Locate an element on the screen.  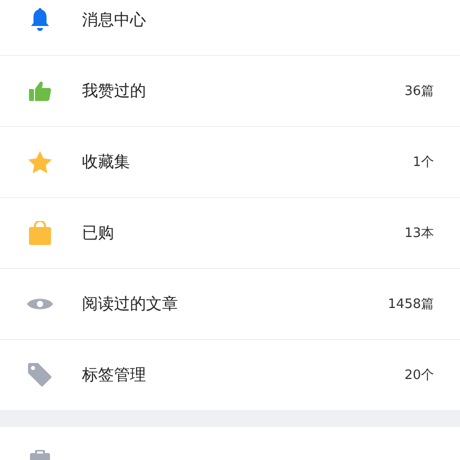
tag-icon is located at coordinates (40, 375).